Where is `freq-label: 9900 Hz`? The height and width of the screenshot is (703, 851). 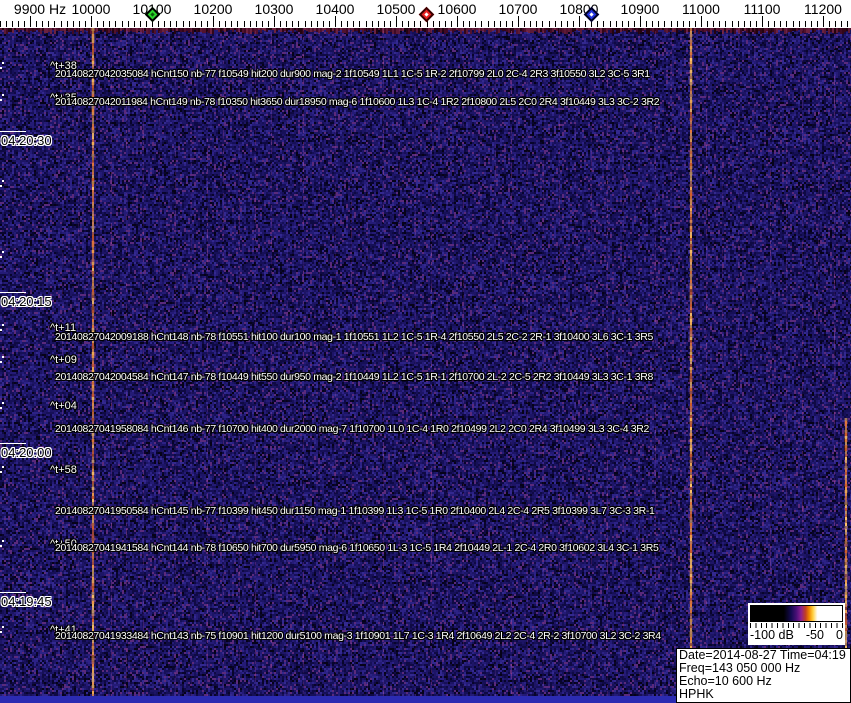 freq-label: 9900 Hz is located at coordinates (40, 9).